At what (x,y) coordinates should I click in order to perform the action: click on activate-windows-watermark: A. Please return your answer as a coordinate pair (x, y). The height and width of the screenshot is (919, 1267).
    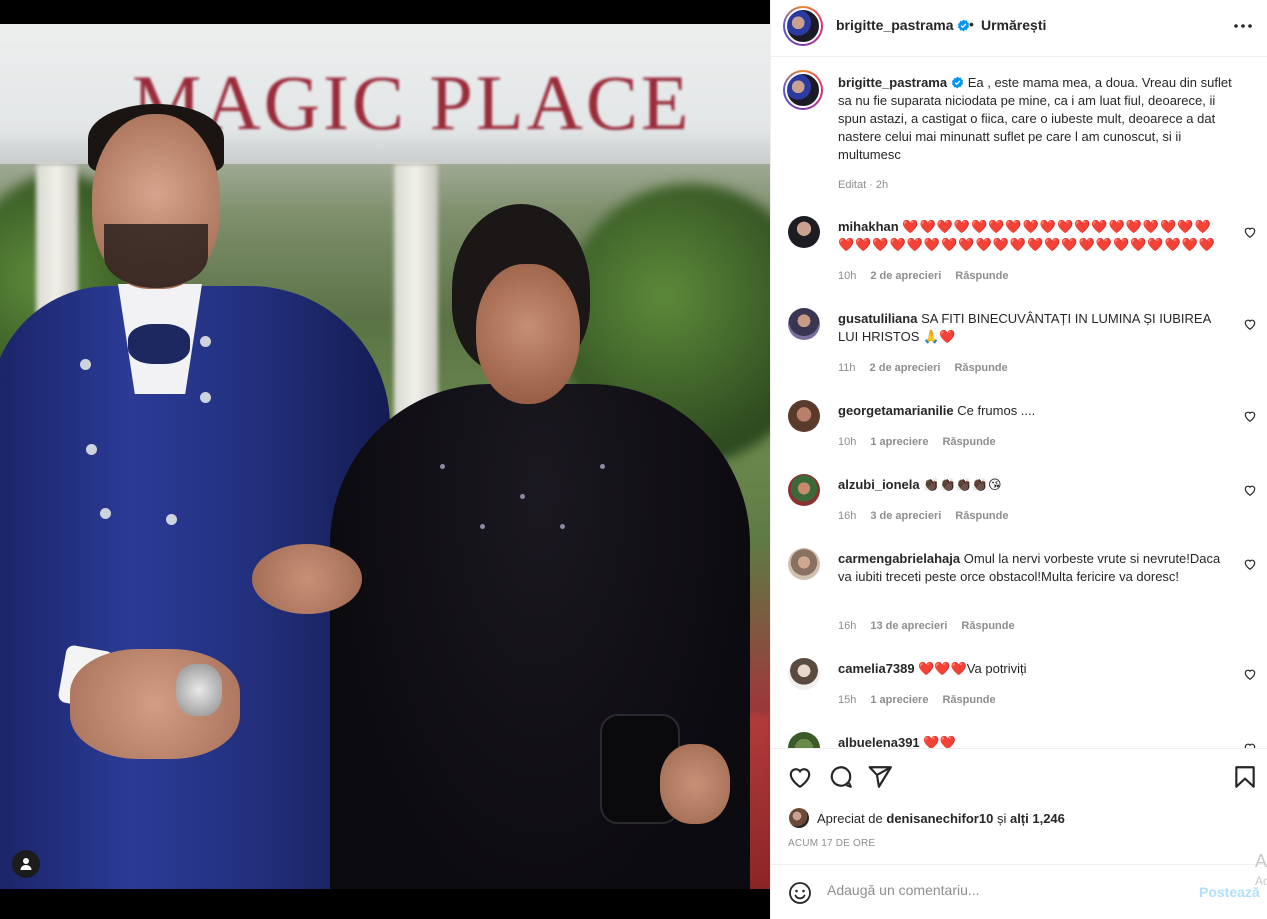
    Looking at the image, I should click on (1261, 861).